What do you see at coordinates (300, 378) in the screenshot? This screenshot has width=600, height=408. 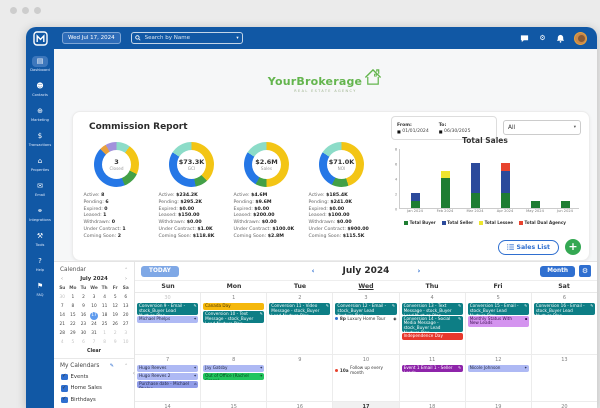 I see `day-cell-9: 9` at bounding box center [300, 378].